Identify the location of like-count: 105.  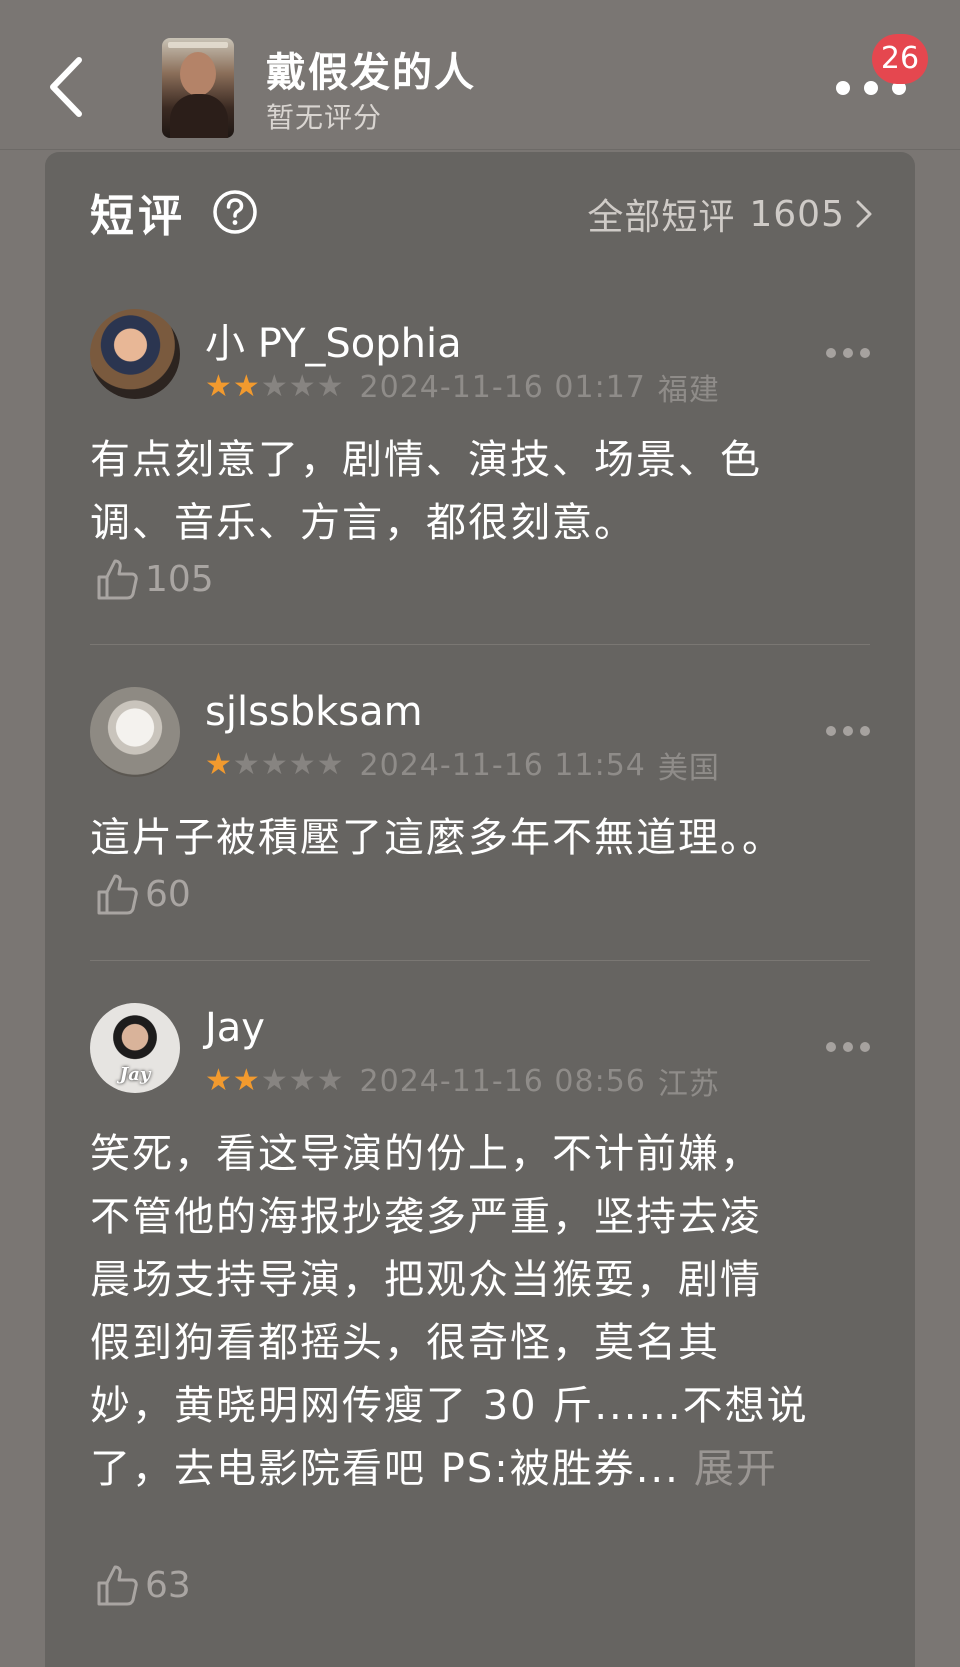
(179, 579).